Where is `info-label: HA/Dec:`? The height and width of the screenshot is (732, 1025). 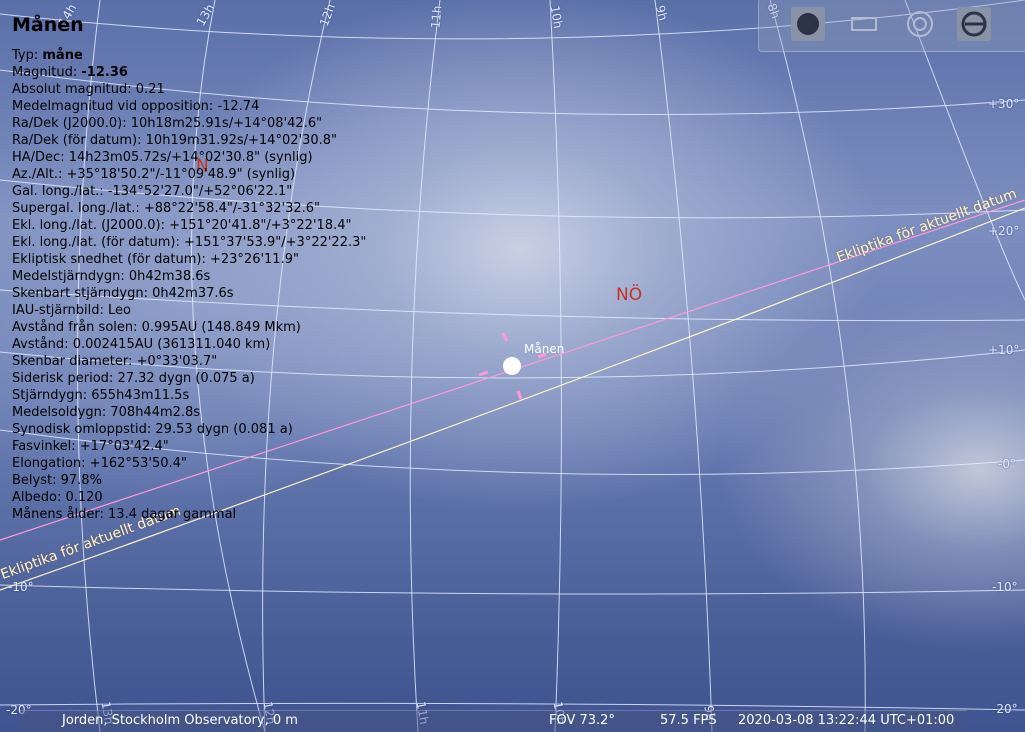
info-label: HA/Dec: is located at coordinates (38, 157).